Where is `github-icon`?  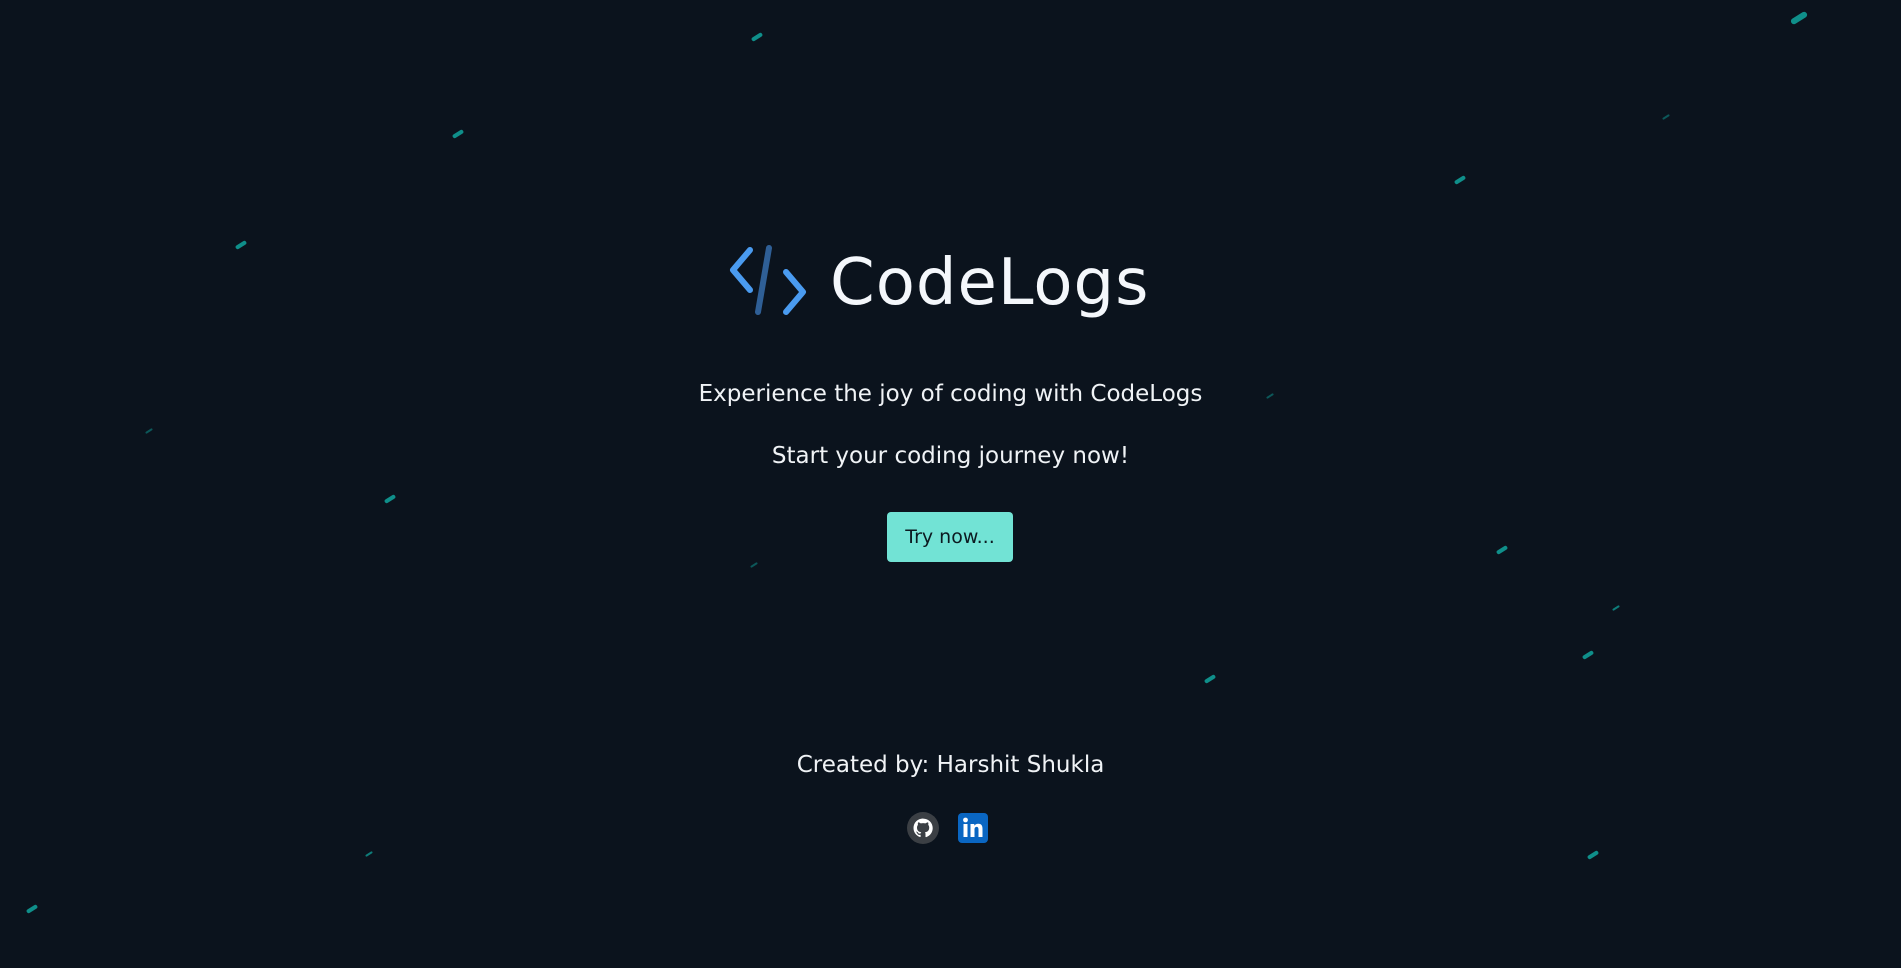
github-icon is located at coordinates (923, 828).